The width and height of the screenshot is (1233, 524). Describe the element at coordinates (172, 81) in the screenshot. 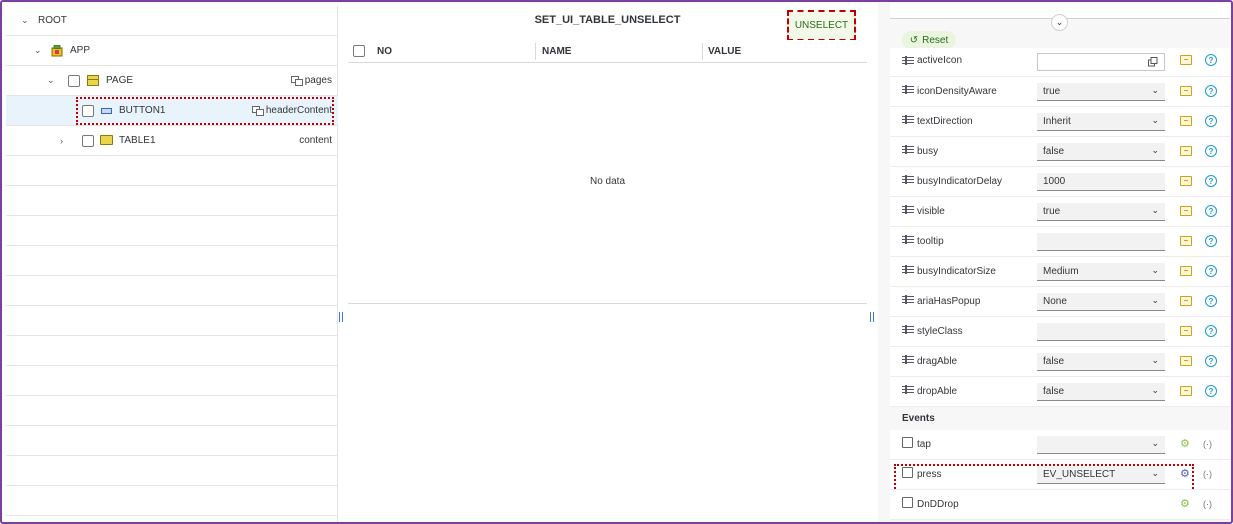

I see `tree-row-page: ⌄ PAGE pages` at that location.